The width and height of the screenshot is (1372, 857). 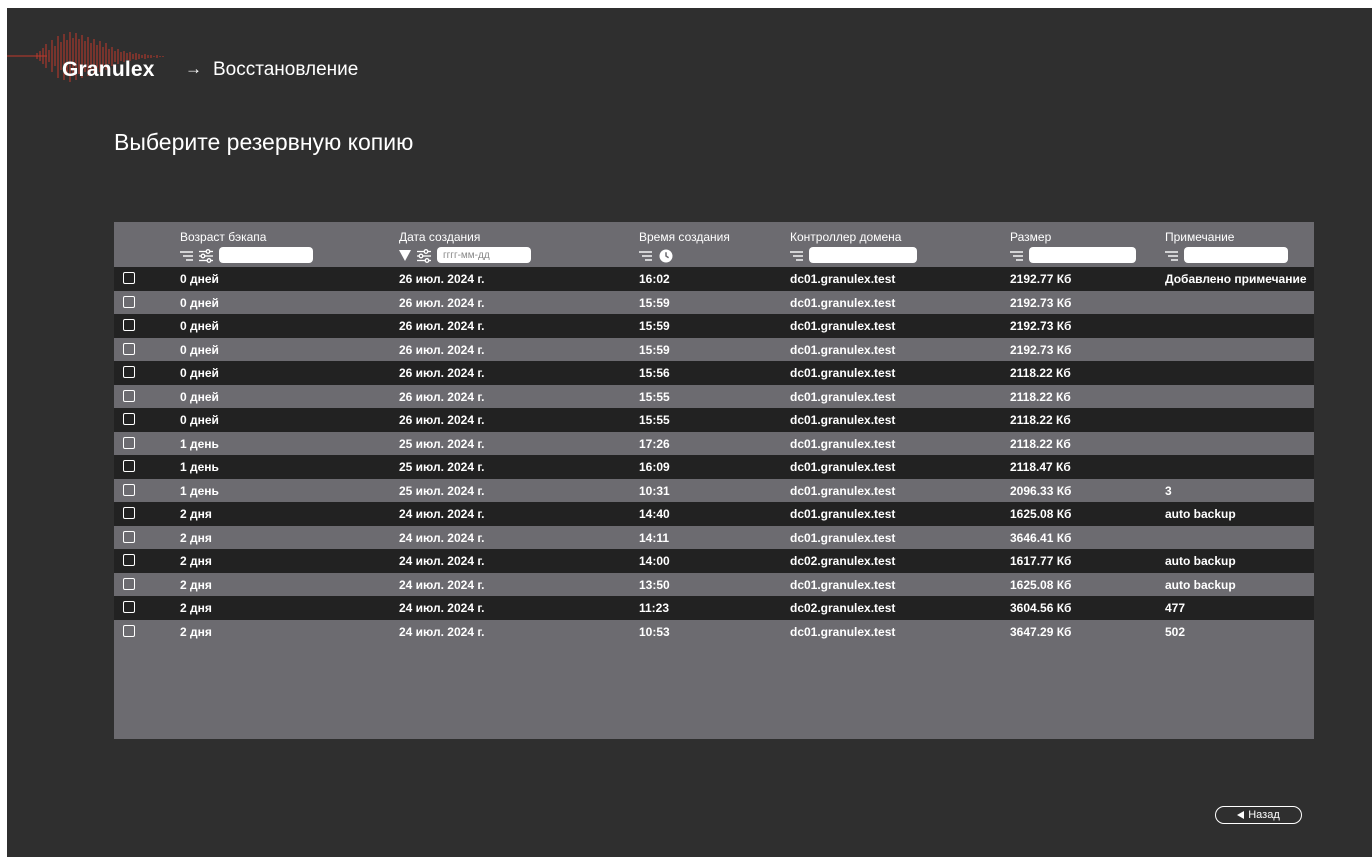 I want to click on age-filter-input, so click(x=266, y=255).